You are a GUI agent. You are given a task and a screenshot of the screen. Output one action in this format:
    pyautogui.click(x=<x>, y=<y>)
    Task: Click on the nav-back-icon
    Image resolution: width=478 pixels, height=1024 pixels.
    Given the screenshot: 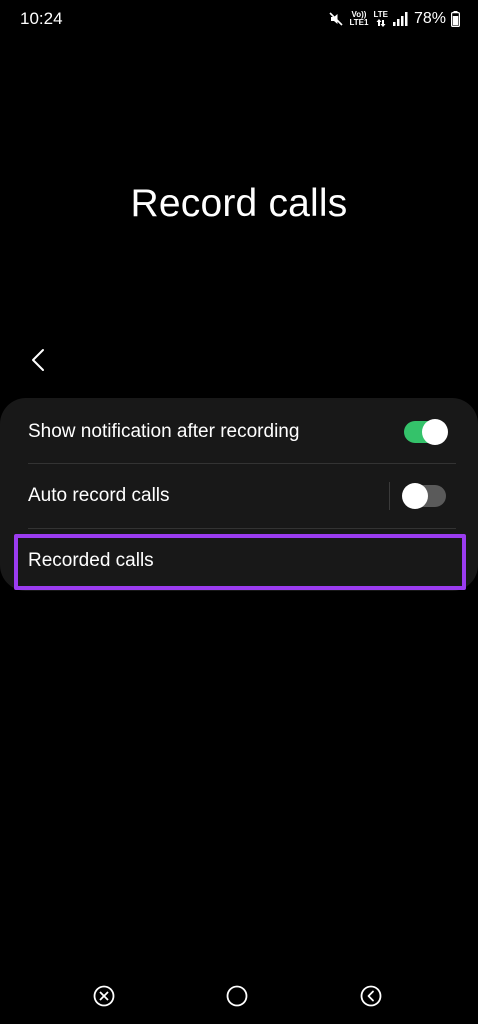 What is the action you would take?
    pyautogui.click(x=371, y=996)
    